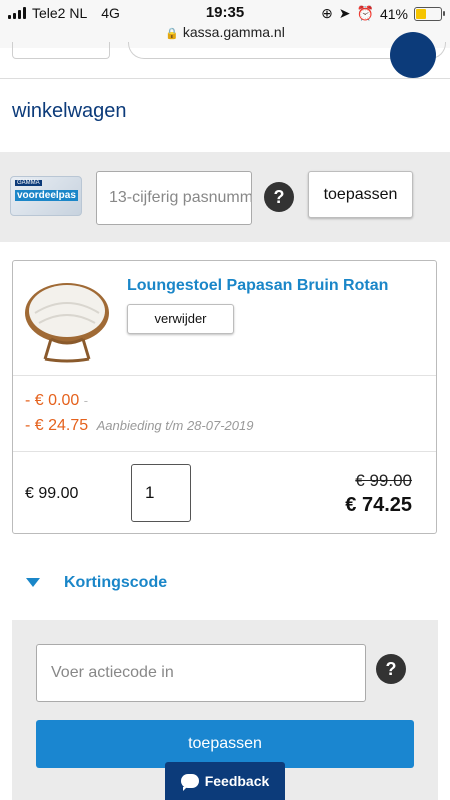 The height and width of the screenshot is (800, 450). I want to click on discount-suffix: -, so click(86, 400).